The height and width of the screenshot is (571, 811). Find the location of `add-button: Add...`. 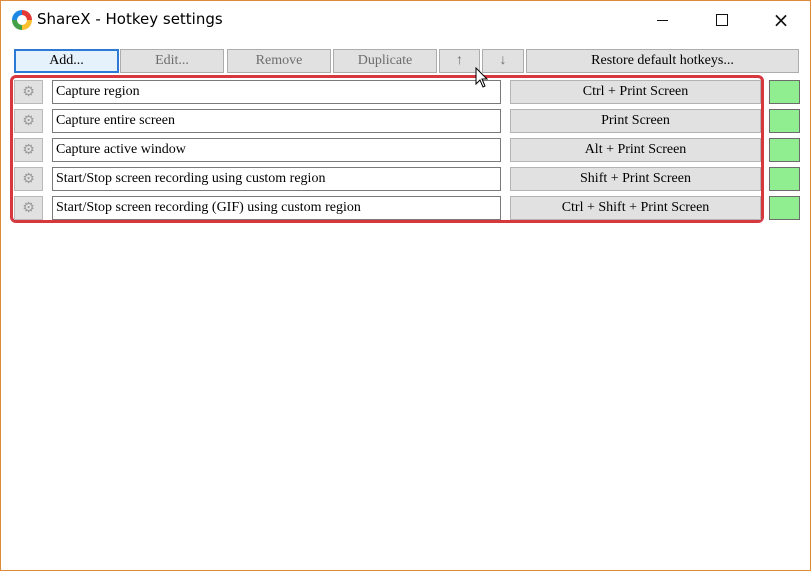

add-button: Add... is located at coordinates (66, 61).